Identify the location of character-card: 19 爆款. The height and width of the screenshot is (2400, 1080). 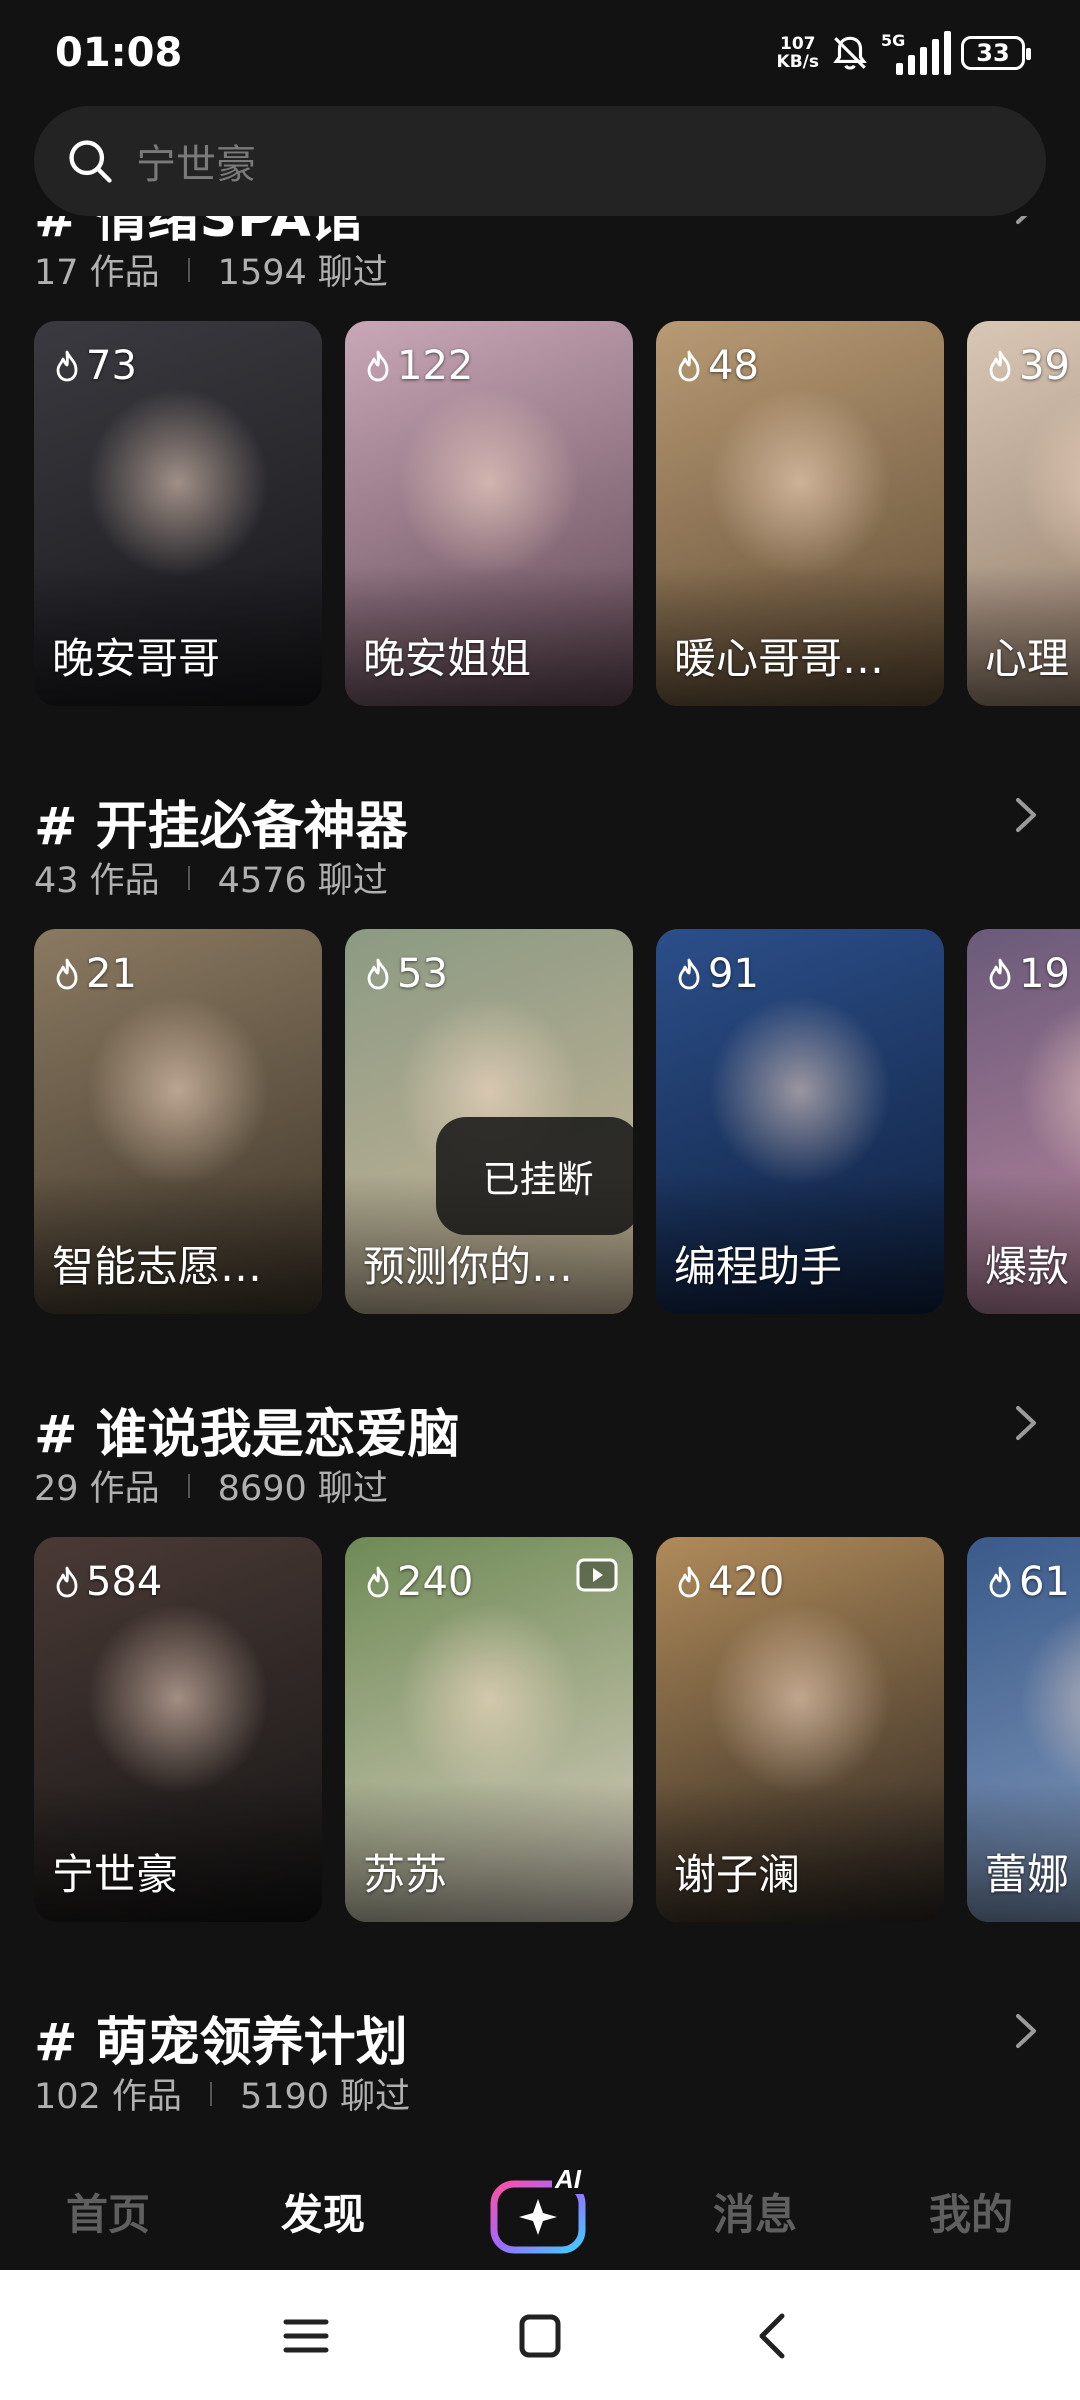
(1023, 1121).